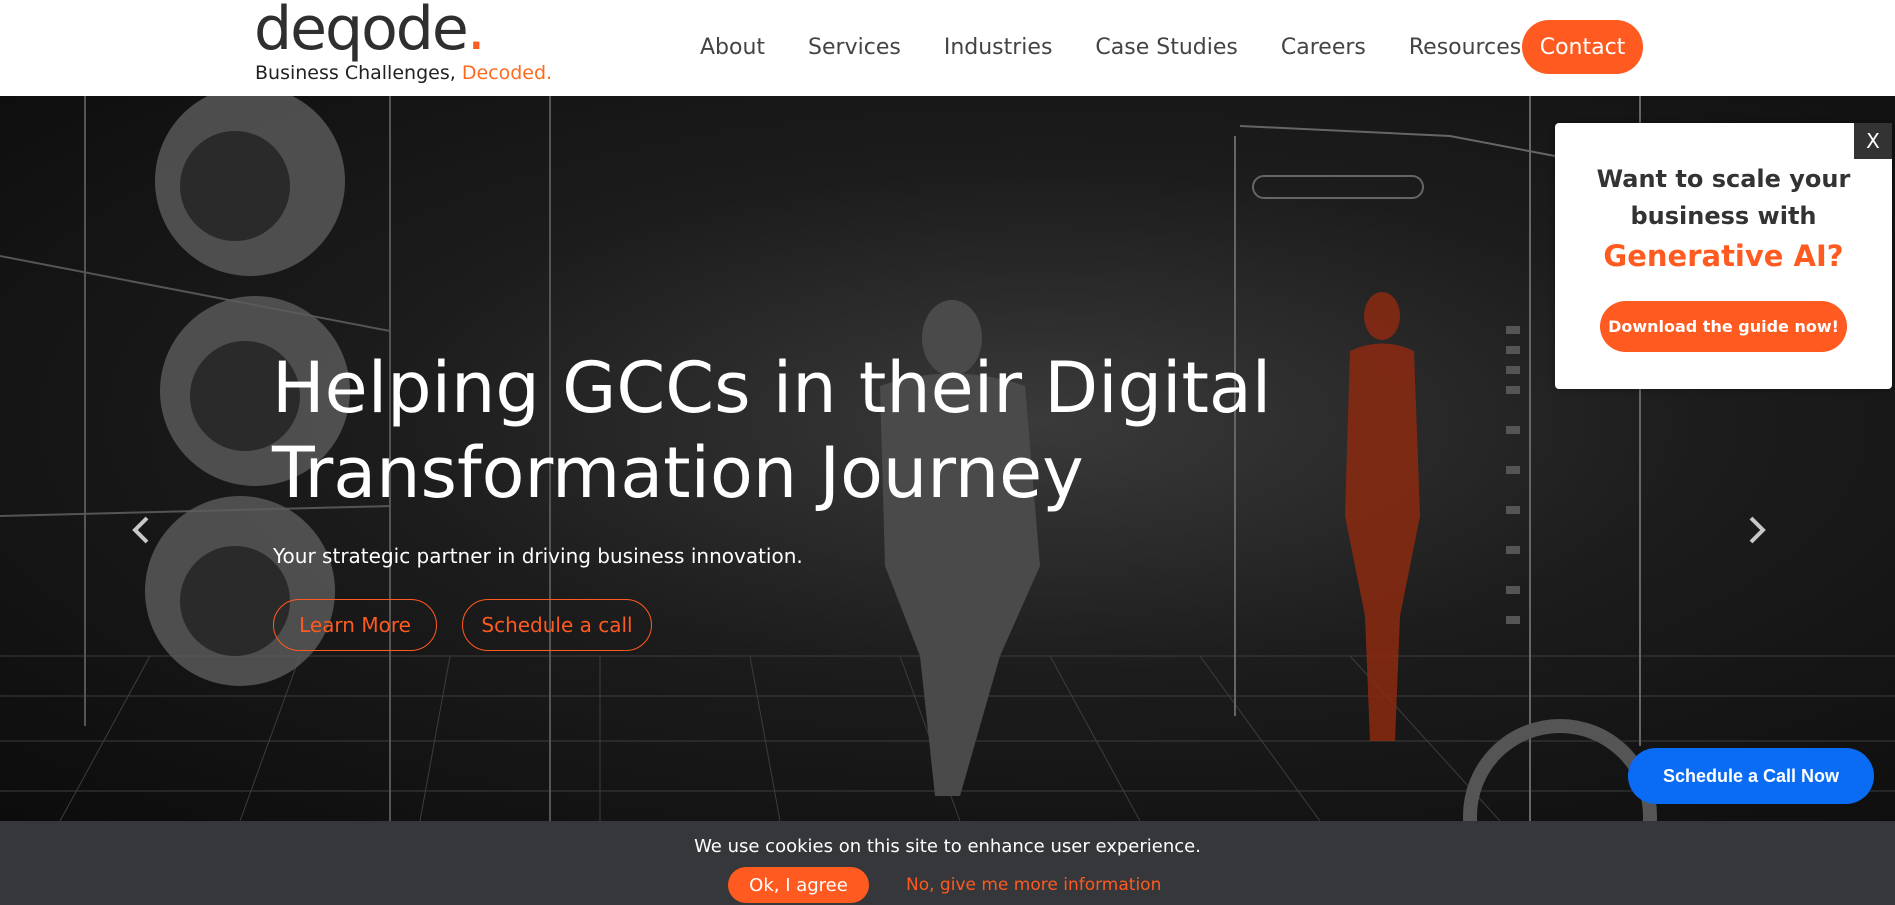 This screenshot has height=905, width=1895. I want to click on schedule-call-button: Schedule a call, so click(557, 625).